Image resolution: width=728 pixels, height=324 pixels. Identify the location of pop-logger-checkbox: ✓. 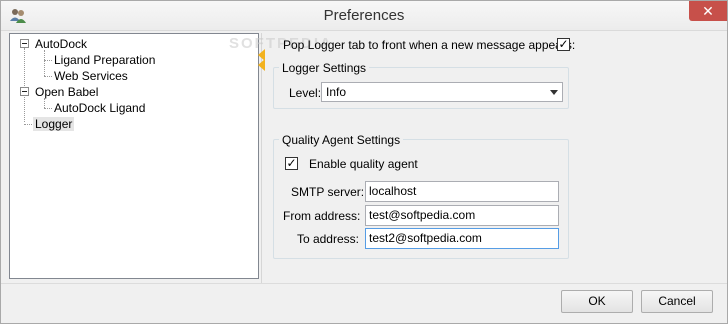
(563, 44).